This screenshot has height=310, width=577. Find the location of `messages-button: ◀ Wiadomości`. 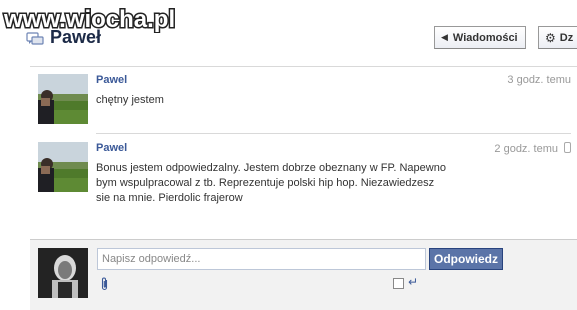

messages-button: ◀ Wiadomości is located at coordinates (480, 37).